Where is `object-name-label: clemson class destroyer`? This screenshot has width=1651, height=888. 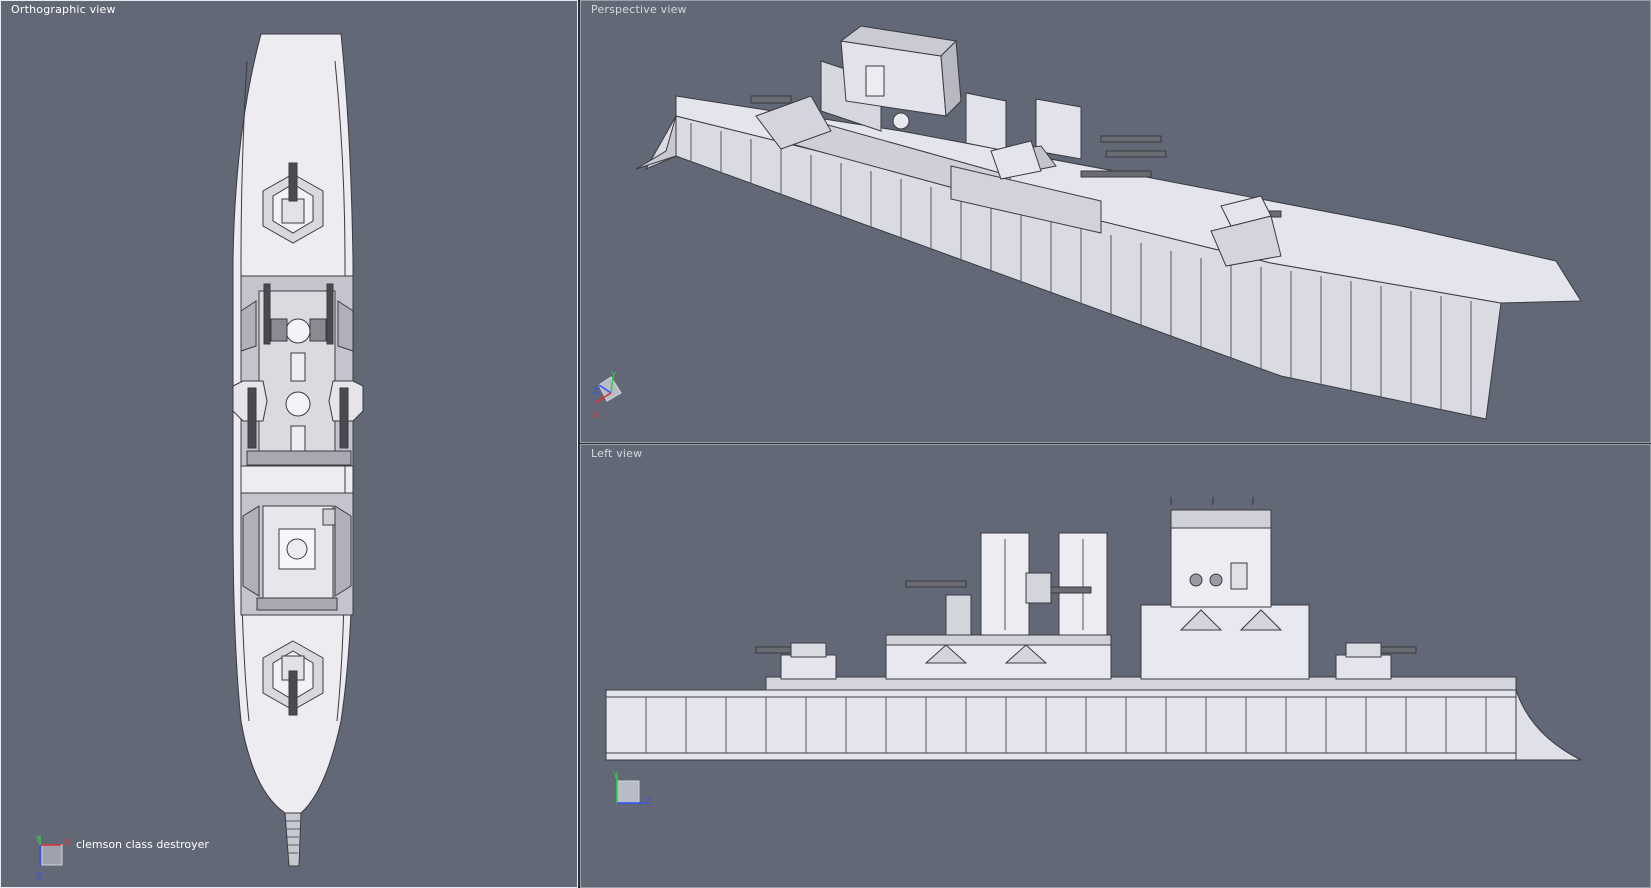 object-name-label: clemson class destroyer is located at coordinates (142, 844).